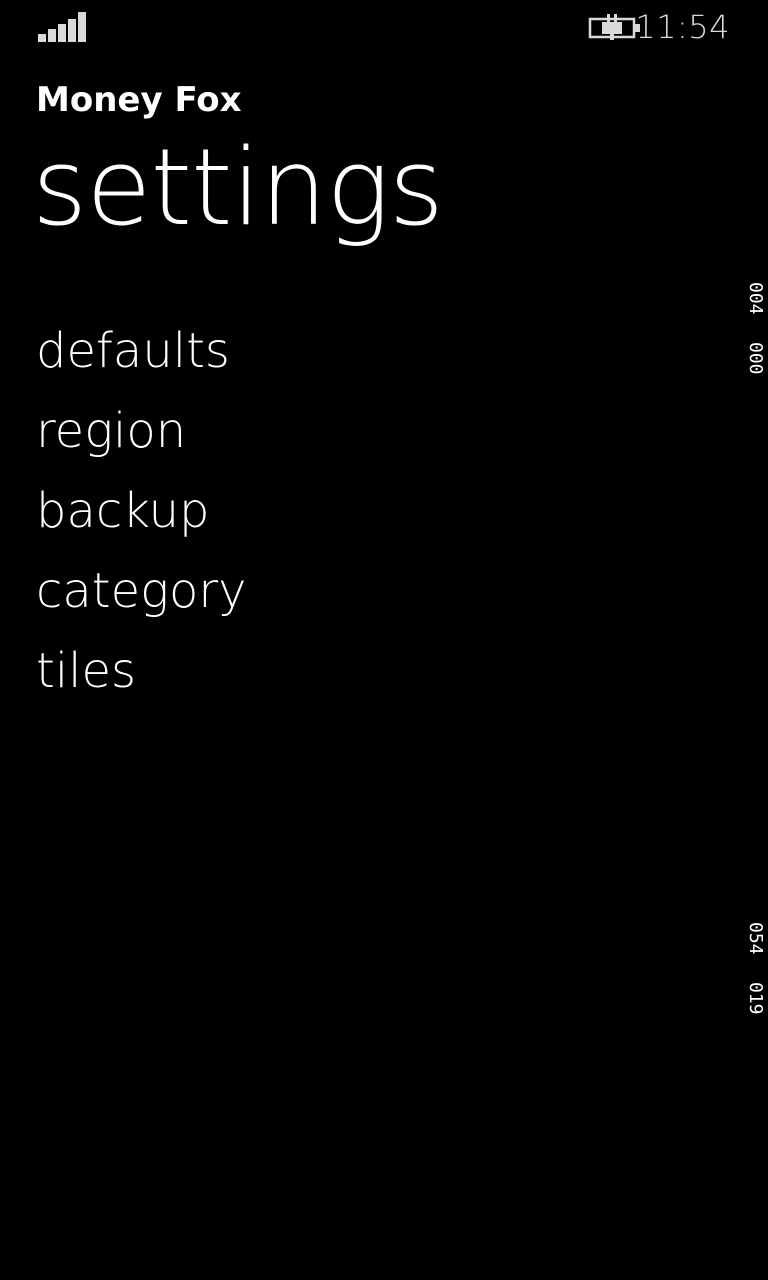  I want to click on signal-strength-icon, so click(62, 27).